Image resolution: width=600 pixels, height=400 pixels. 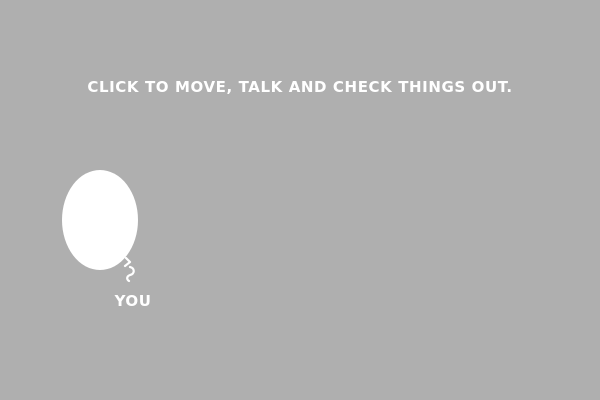 I want to click on curly-arrow-icon, so click(x=129, y=269).